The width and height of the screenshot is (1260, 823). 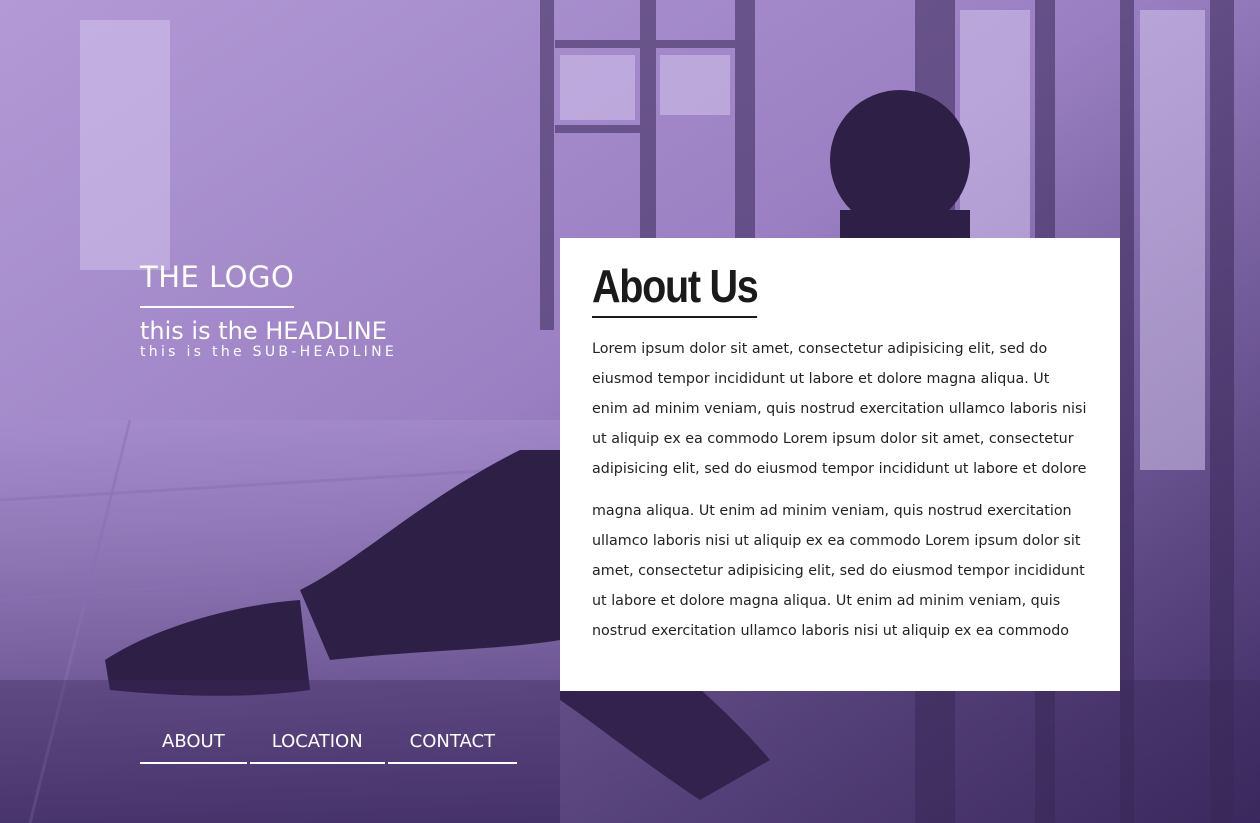 I want to click on nav-item-about: ABOUT, so click(x=193, y=743).